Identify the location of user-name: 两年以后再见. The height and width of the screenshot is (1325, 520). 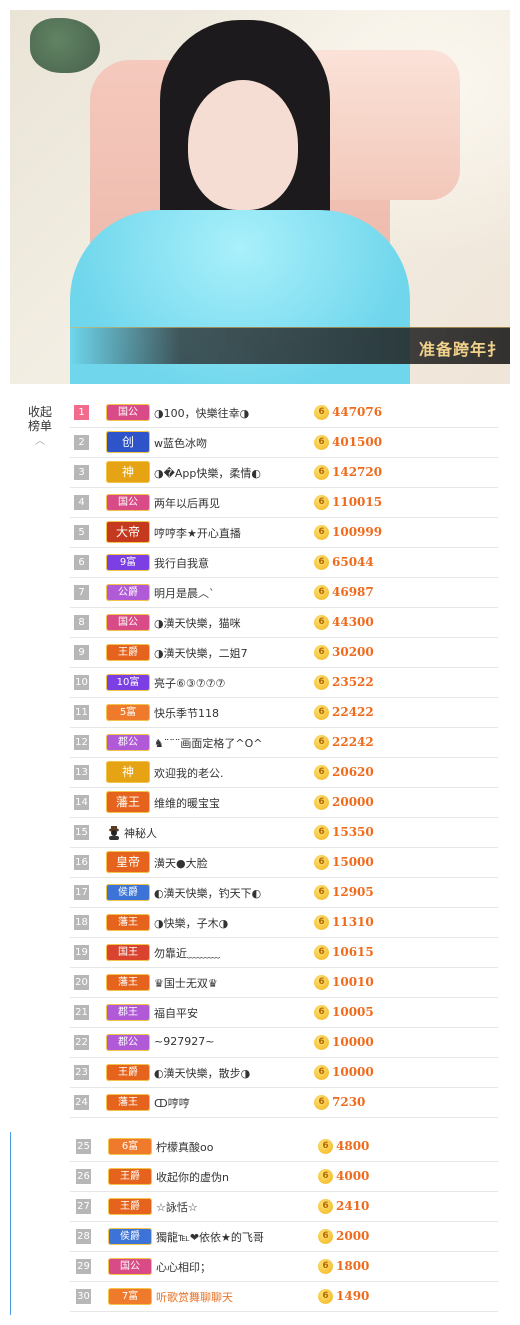
(187, 503).